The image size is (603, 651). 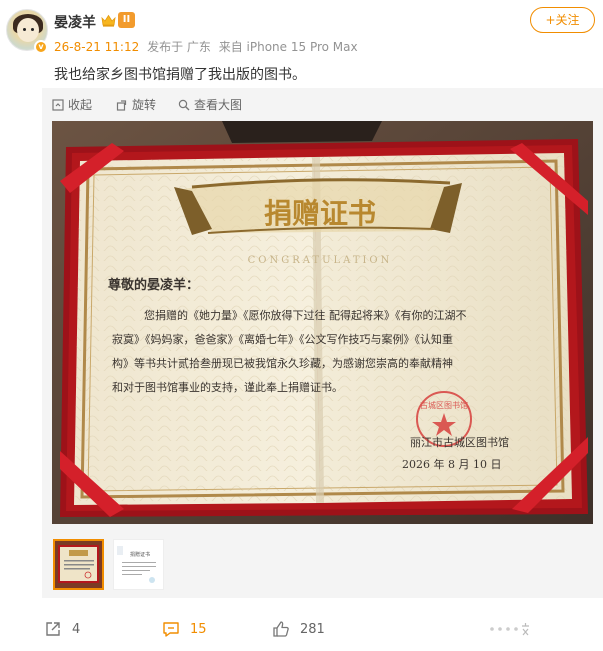 What do you see at coordinates (80, 105) in the screenshot?
I see `collapse-label: 收起` at bounding box center [80, 105].